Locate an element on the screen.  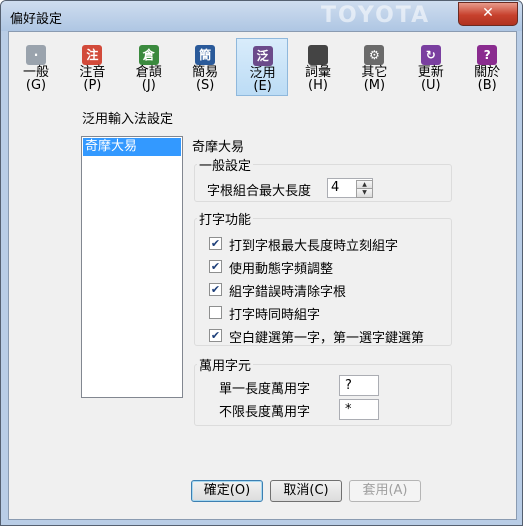
typing-option-label: 打到字根最大長度時立刻組字 is located at coordinates (313, 244).